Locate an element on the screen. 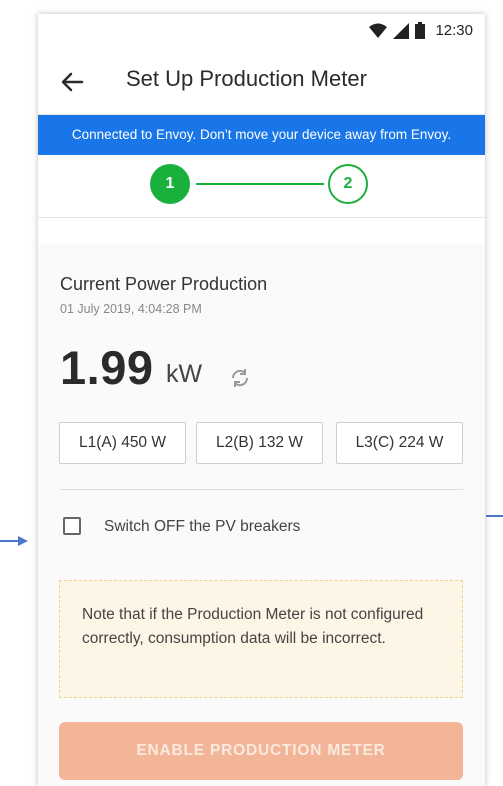 The image size is (503, 786). app-bar: Set Up Production Meter is located at coordinates (261, 82).